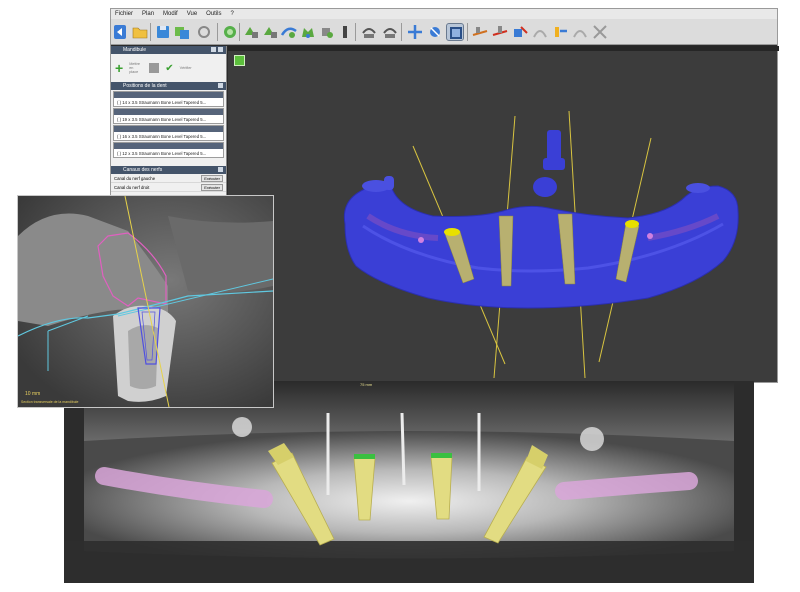 Image resolution: width=800 pixels, height=592 pixels. What do you see at coordinates (135, 50) in the screenshot?
I see `panel-title: Mandibule` at bounding box center [135, 50].